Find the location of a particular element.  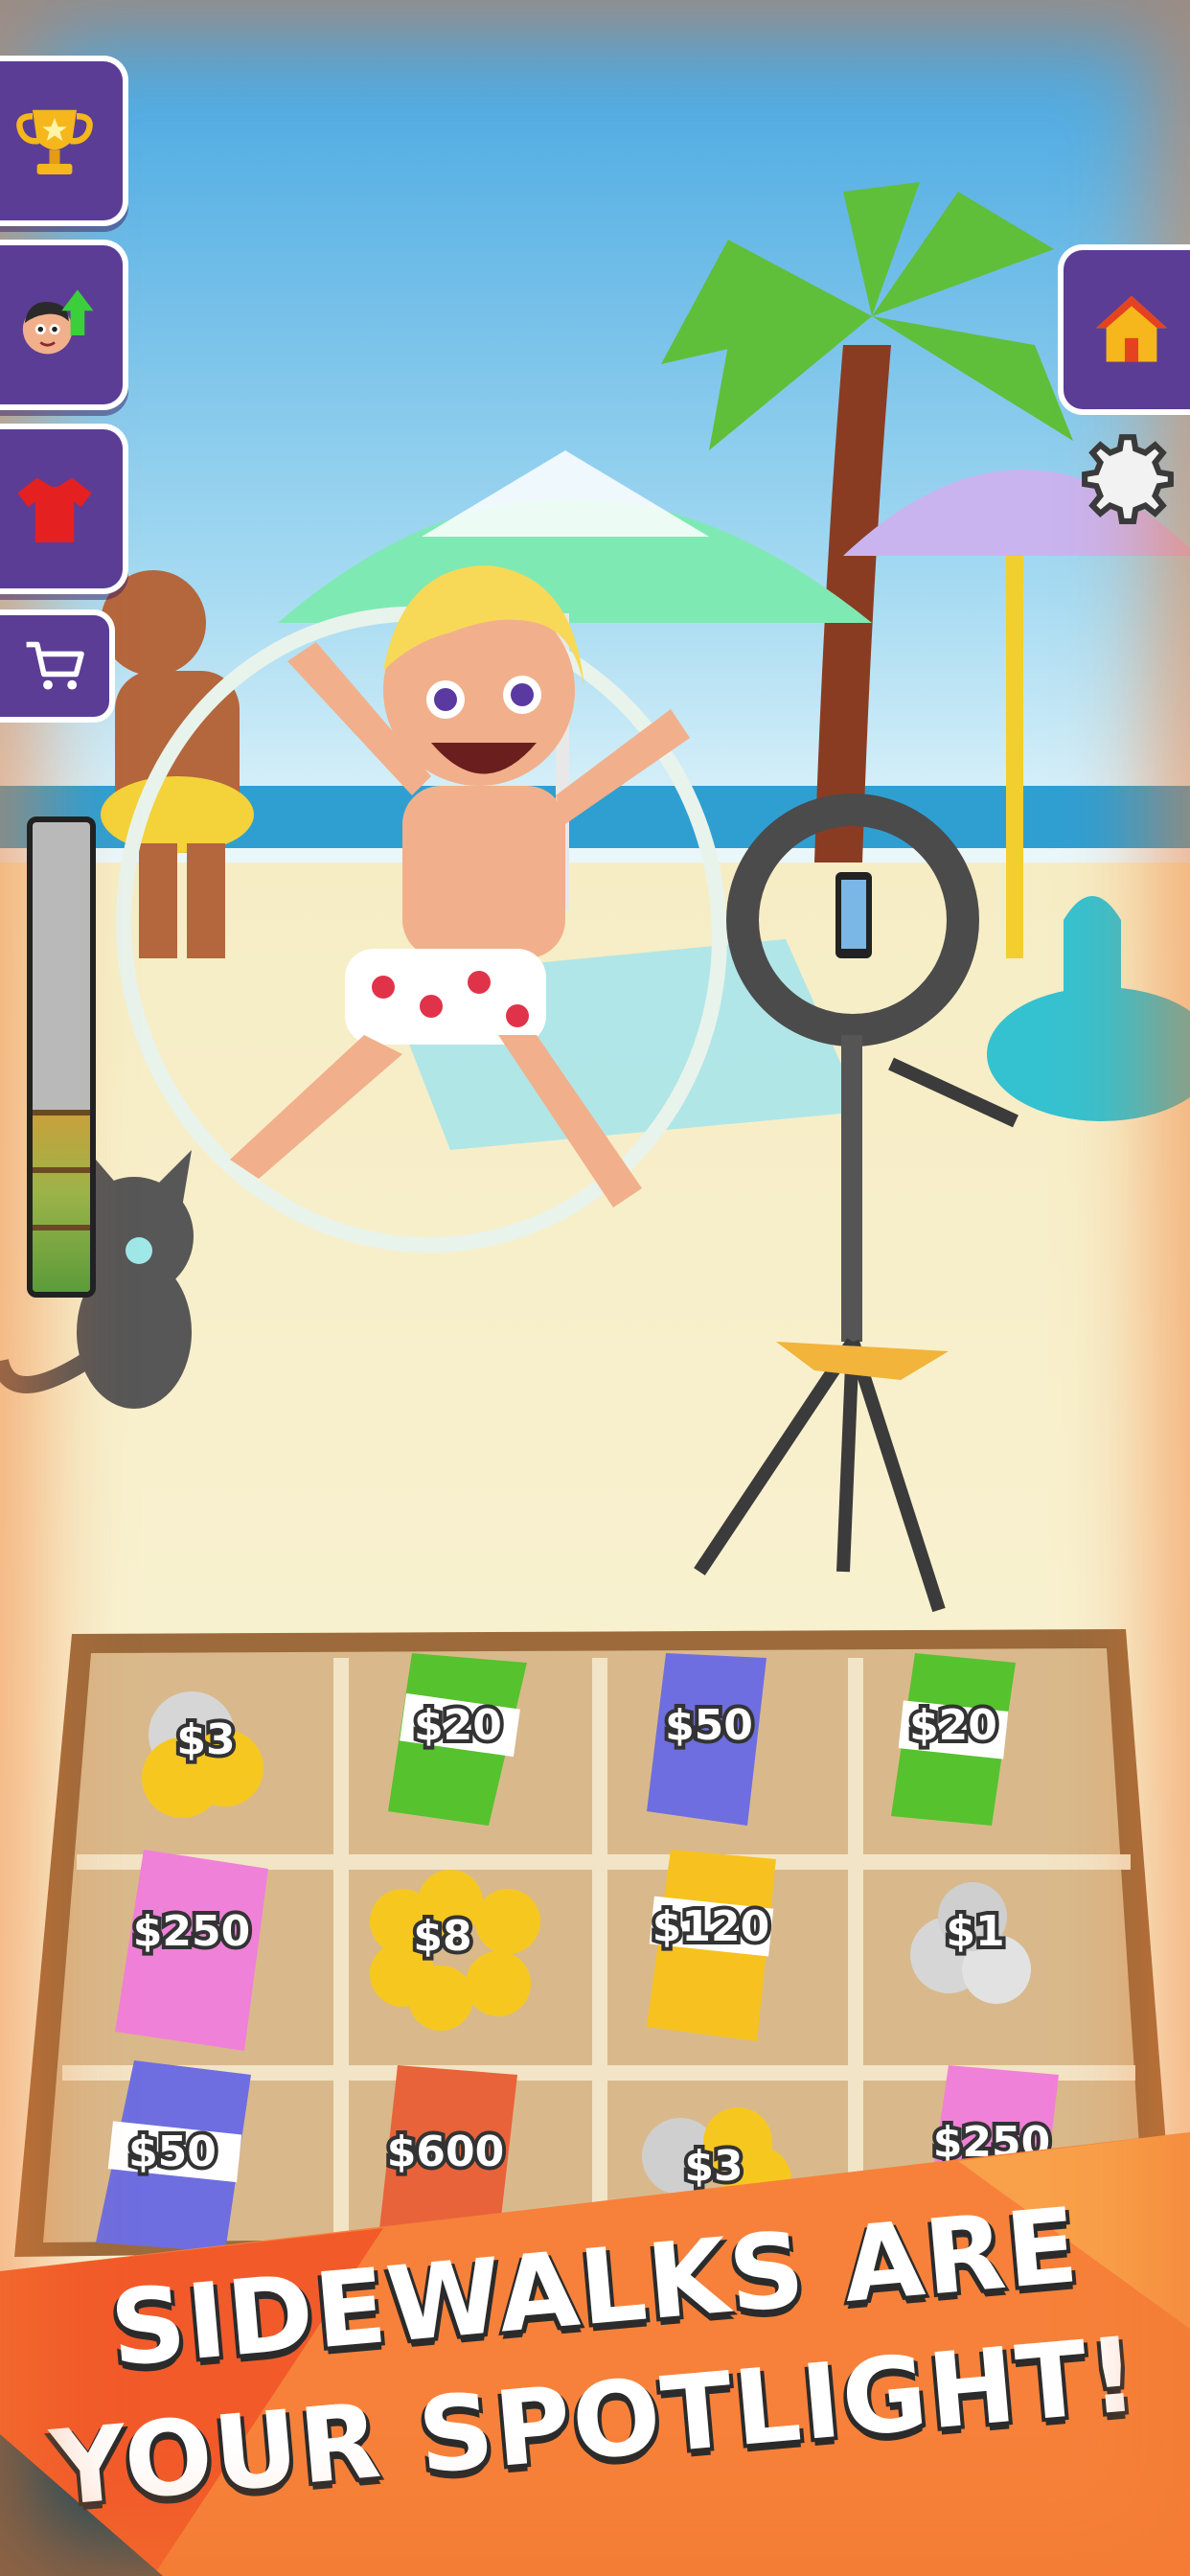

home-icon is located at coordinates (1132, 328).